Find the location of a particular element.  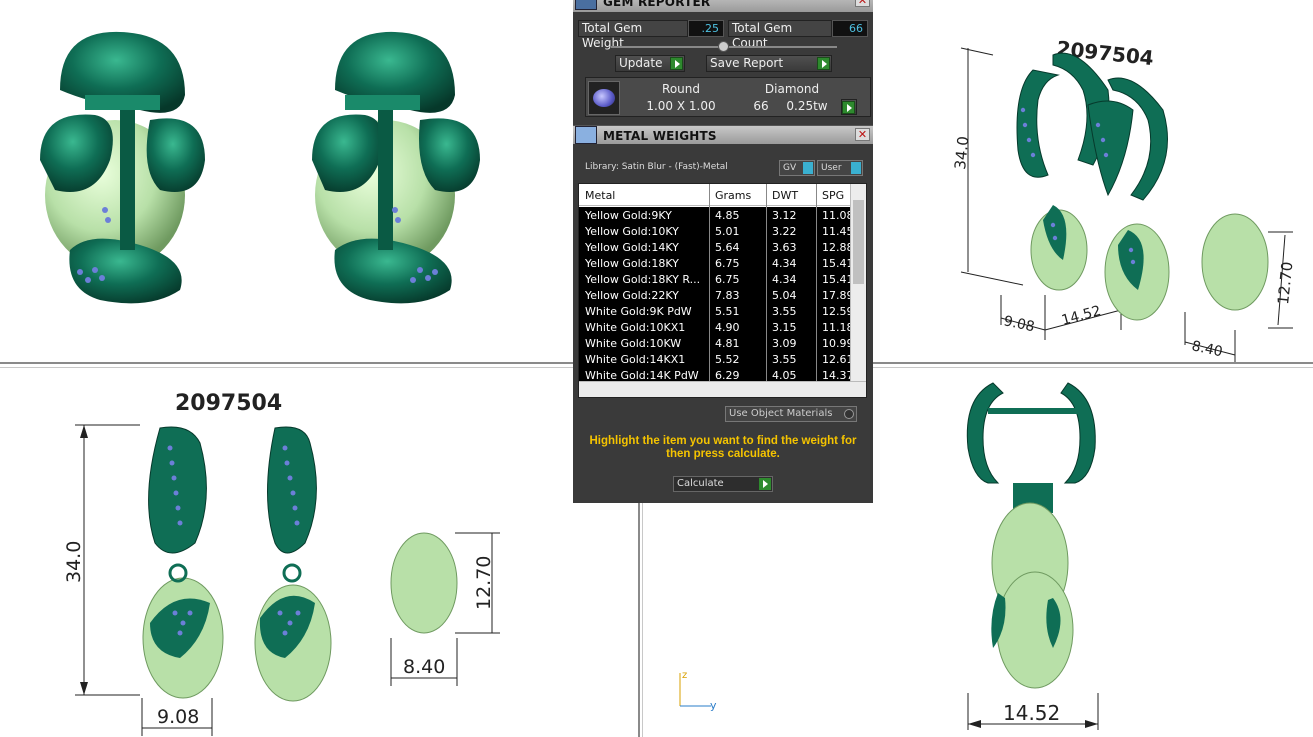

cell-grams: 5.64 is located at coordinates (727, 247).